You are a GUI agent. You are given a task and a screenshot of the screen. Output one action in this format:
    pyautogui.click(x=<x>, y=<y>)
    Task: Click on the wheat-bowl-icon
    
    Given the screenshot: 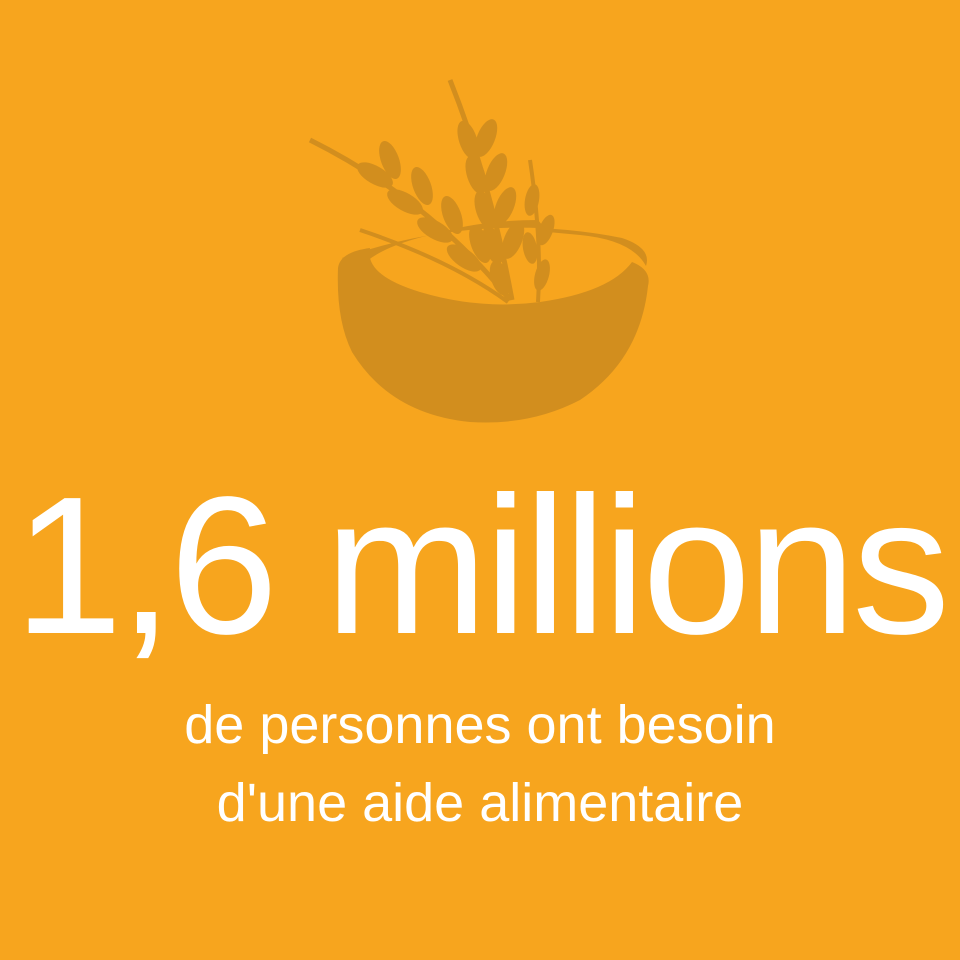 What is the action you would take?
    pyautogui.click(x=478, y=251)
    